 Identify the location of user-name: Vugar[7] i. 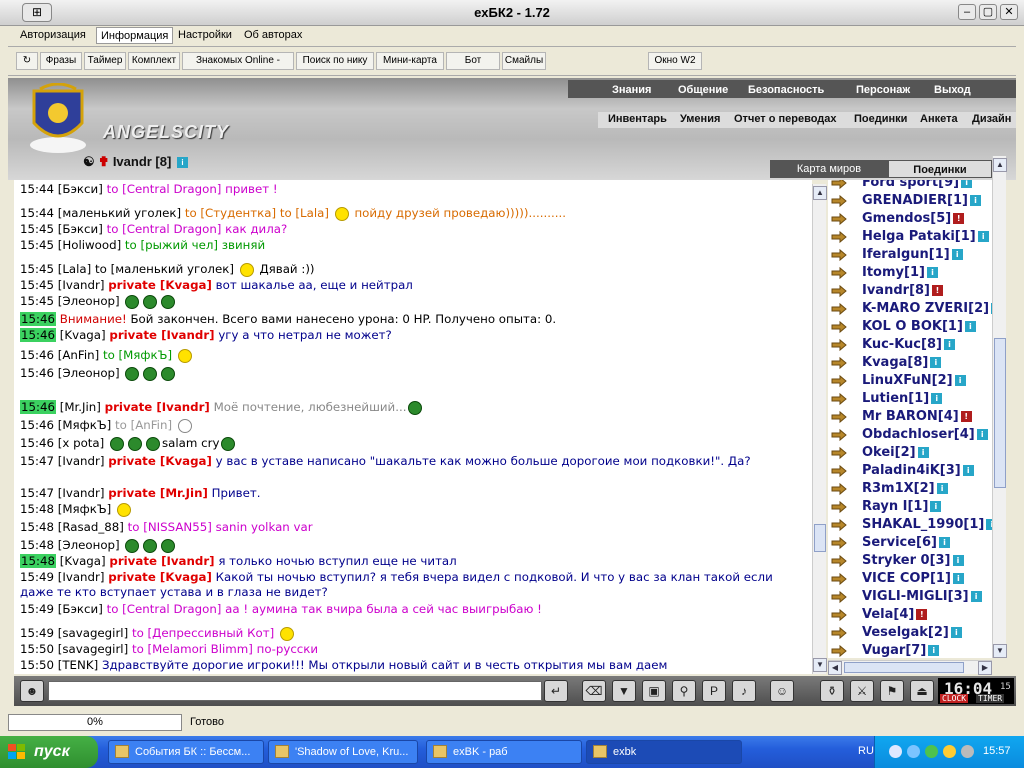
(901, 650).